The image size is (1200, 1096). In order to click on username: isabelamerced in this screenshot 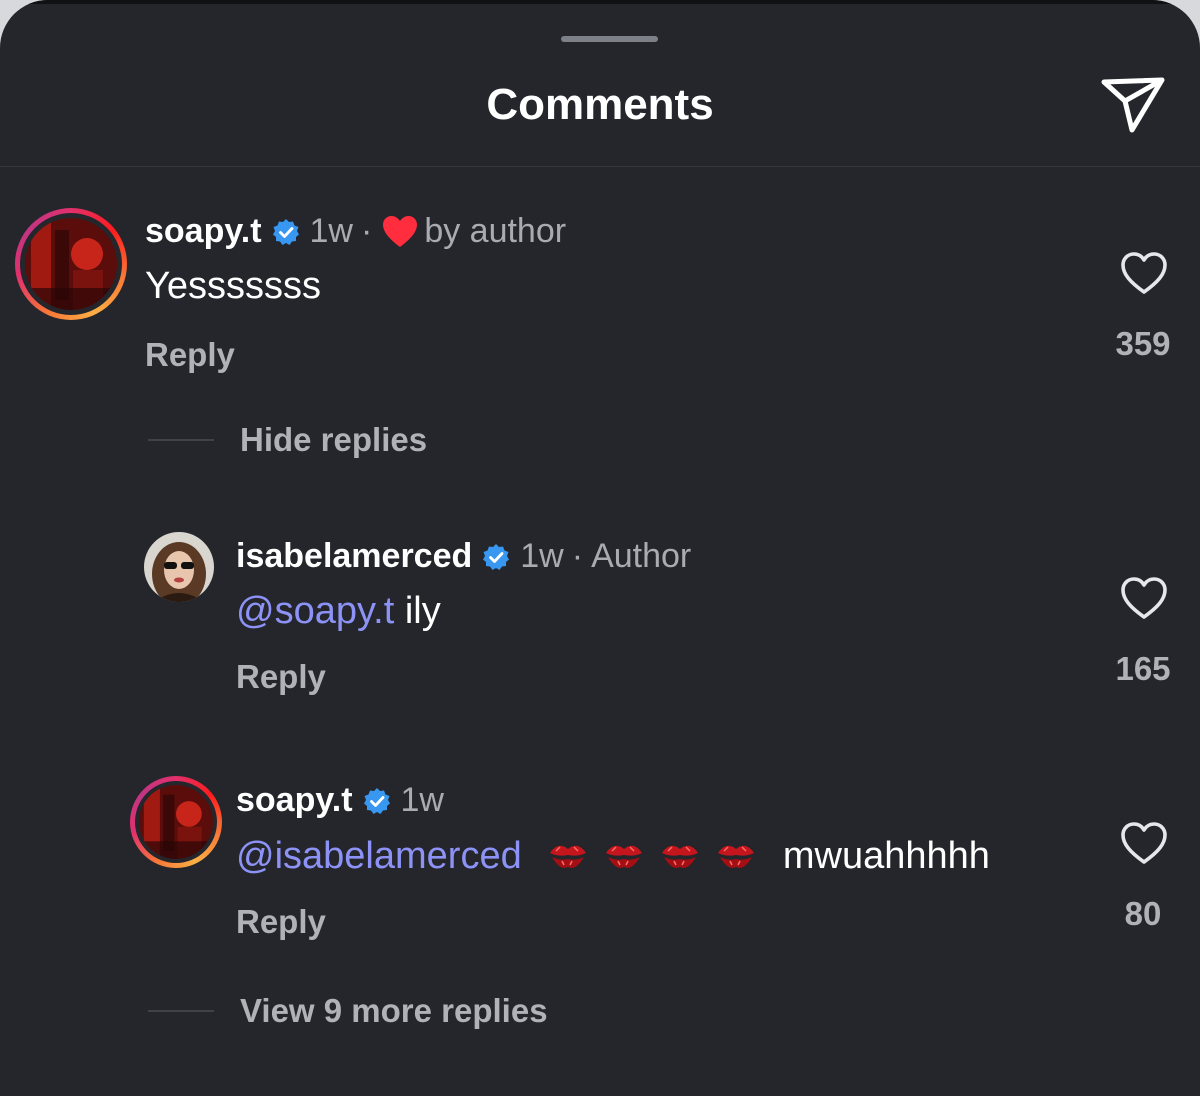, I will do `click(354, 556)`.